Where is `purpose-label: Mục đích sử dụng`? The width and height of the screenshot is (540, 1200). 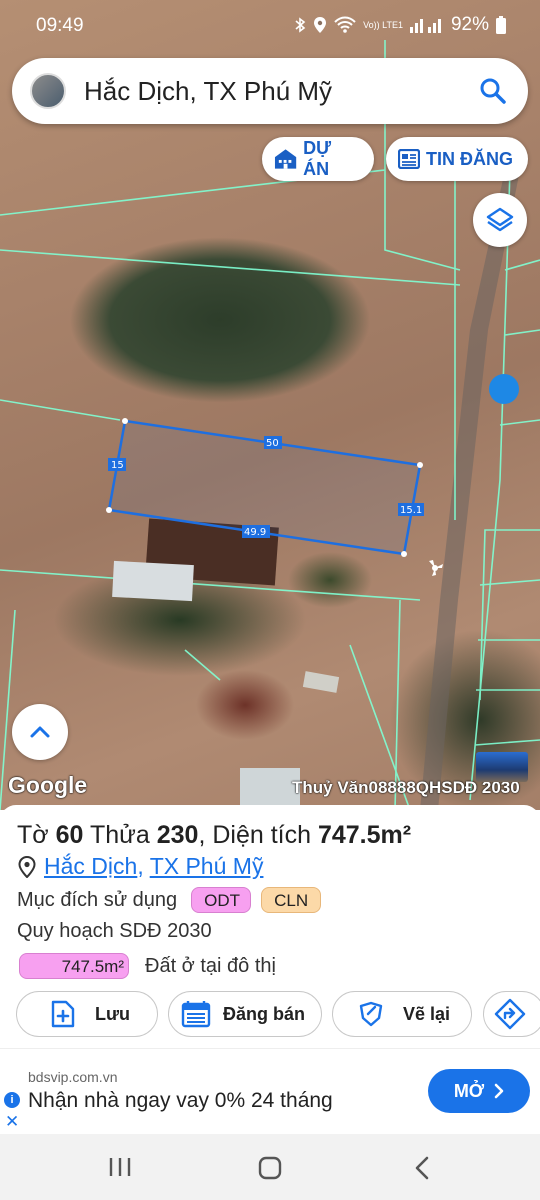 purpose-label: Mục đích sử dụng is located at coordinates (97, 899).